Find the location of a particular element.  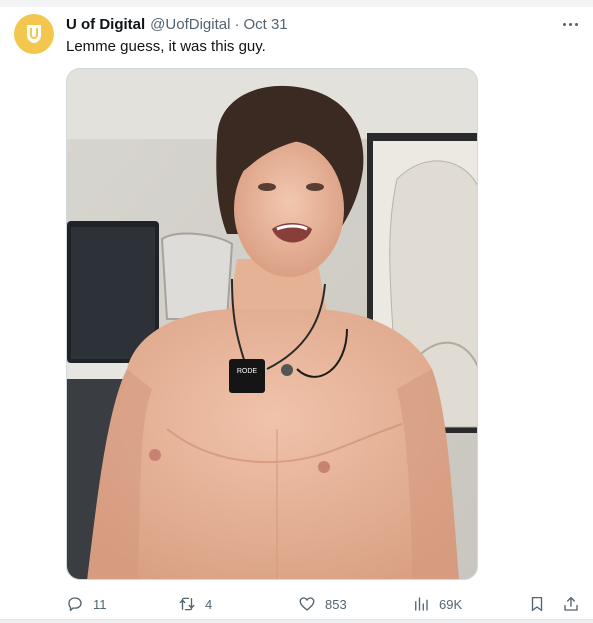

more-options-button is located at coordinates (570, 24).